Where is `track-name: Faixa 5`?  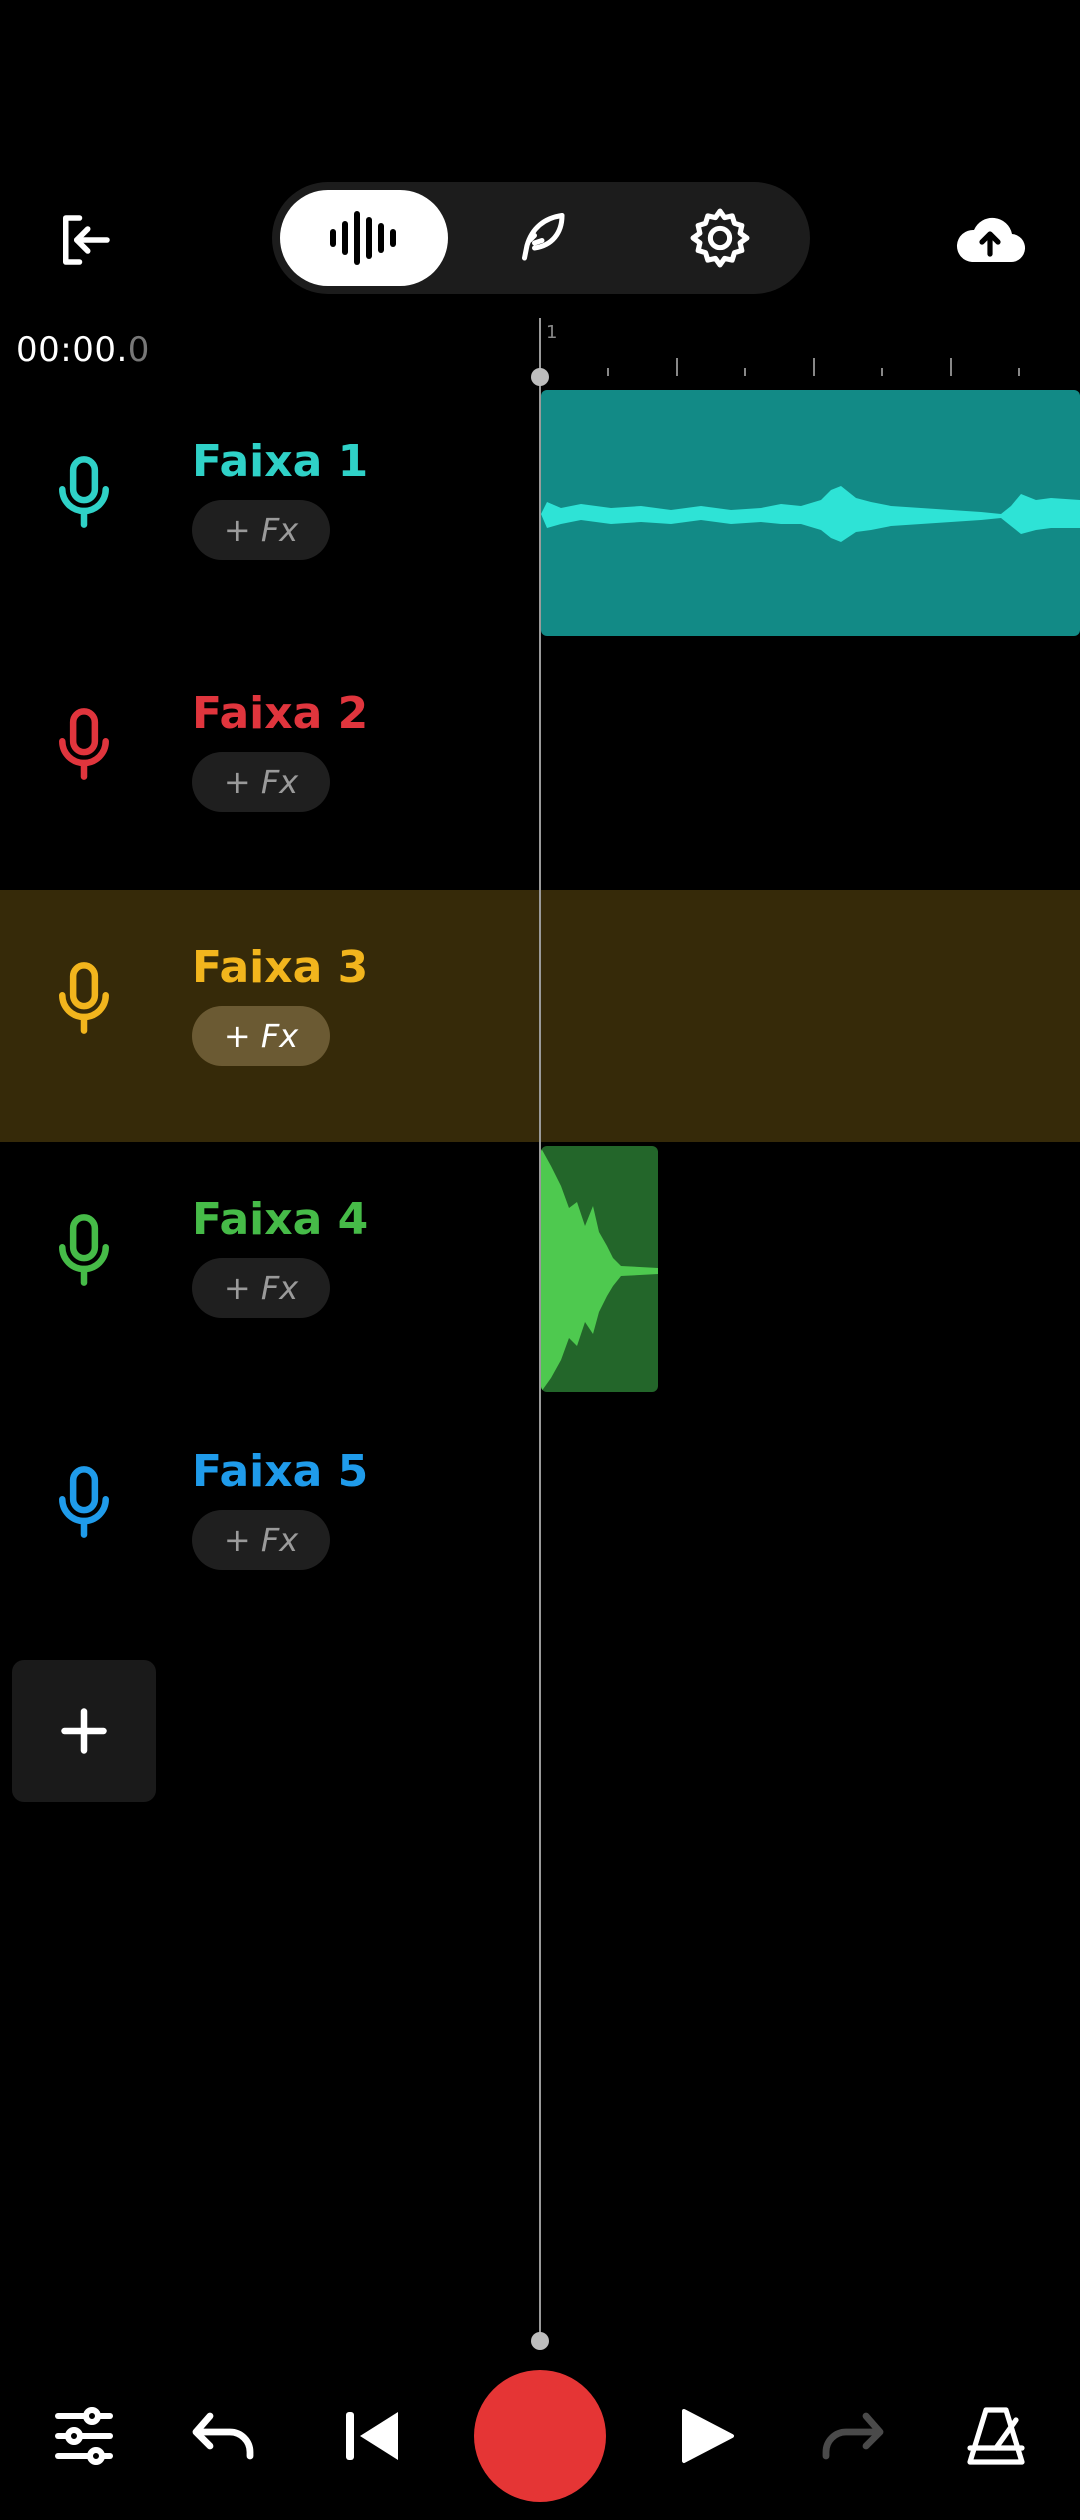
track-name: Faixa 5 is located at coordinates (280, 1471).